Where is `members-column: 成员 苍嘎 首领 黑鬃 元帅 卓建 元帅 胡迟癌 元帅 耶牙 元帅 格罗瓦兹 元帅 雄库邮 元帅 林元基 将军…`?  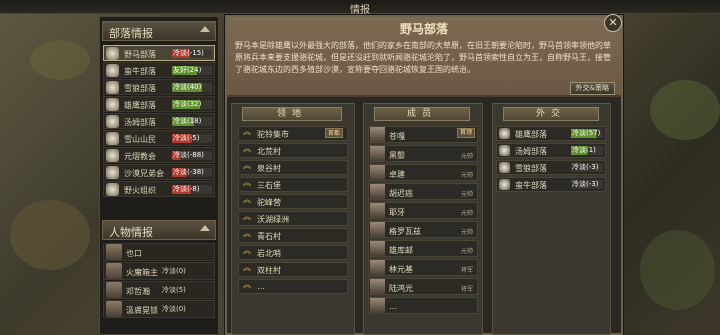 members-column: 成员 苍嘎 首领 黑鬃 元帅 卓建 元帅 胡迟癌 元帅 耶牙 元帅 格罗瓦兹 元帅 雄库邮 元帅 林元基 将军… is located at coordinates (423, 219).